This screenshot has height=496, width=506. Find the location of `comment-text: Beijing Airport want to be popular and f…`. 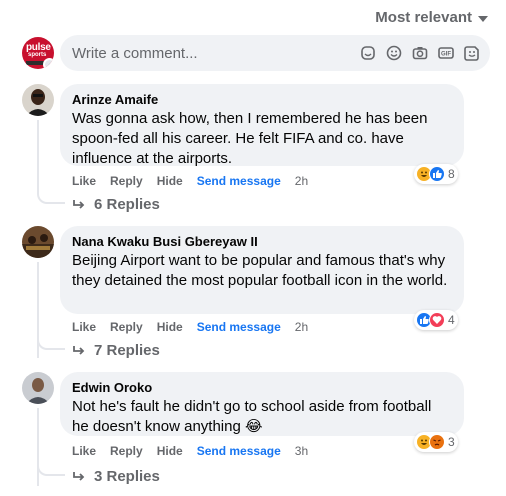

comment-text: Beijing Airport want to be popular and f… is located at coordinates (260, 270).